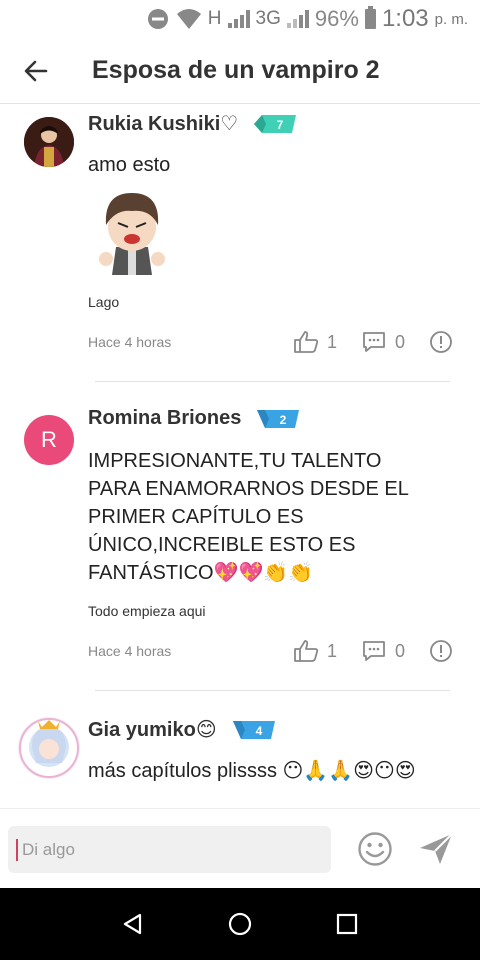 The width and height of the screenshot is (480, 960). Describe the element at coordinates (152, 729) in the screenshot. I see `comment-author: Gia yumiko😊` at that location.